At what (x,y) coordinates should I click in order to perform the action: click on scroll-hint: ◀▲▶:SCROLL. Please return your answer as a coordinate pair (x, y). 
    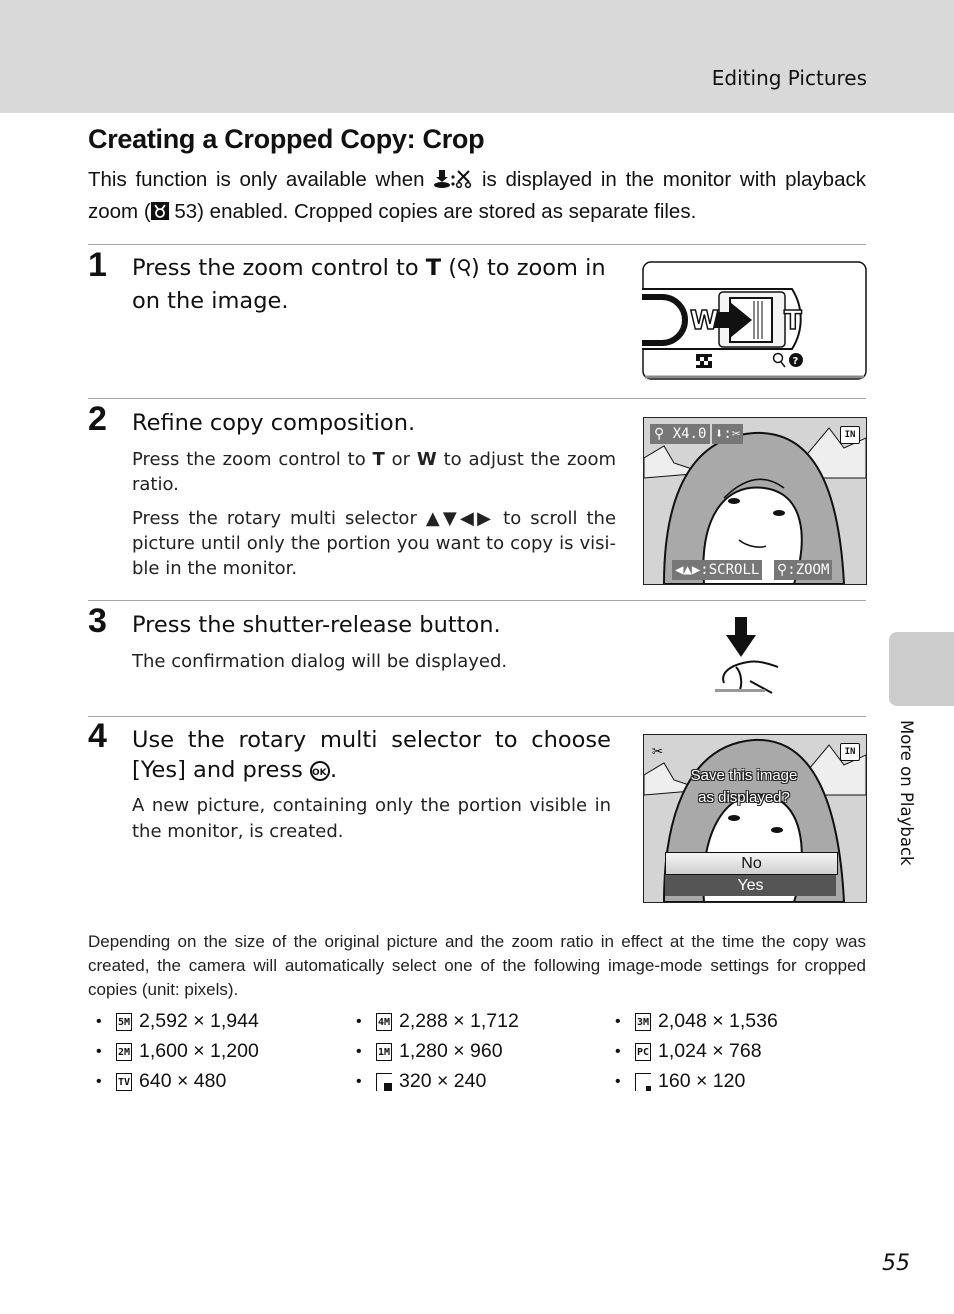
    Looking at the image, I should click on (717, 570).